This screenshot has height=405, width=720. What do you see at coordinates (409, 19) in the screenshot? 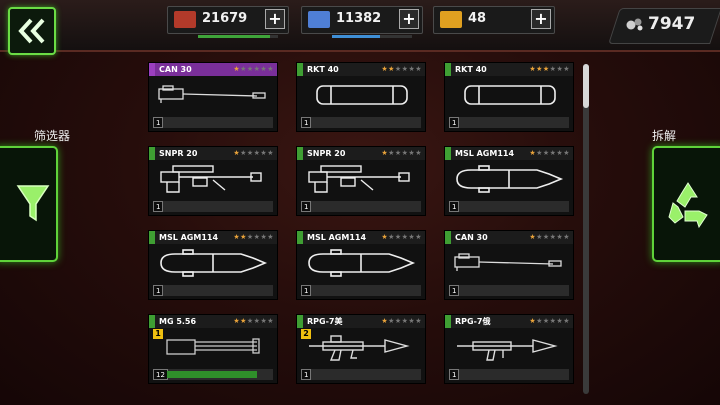
I see `add-steel-button: +` at bounding box center [409, 19].